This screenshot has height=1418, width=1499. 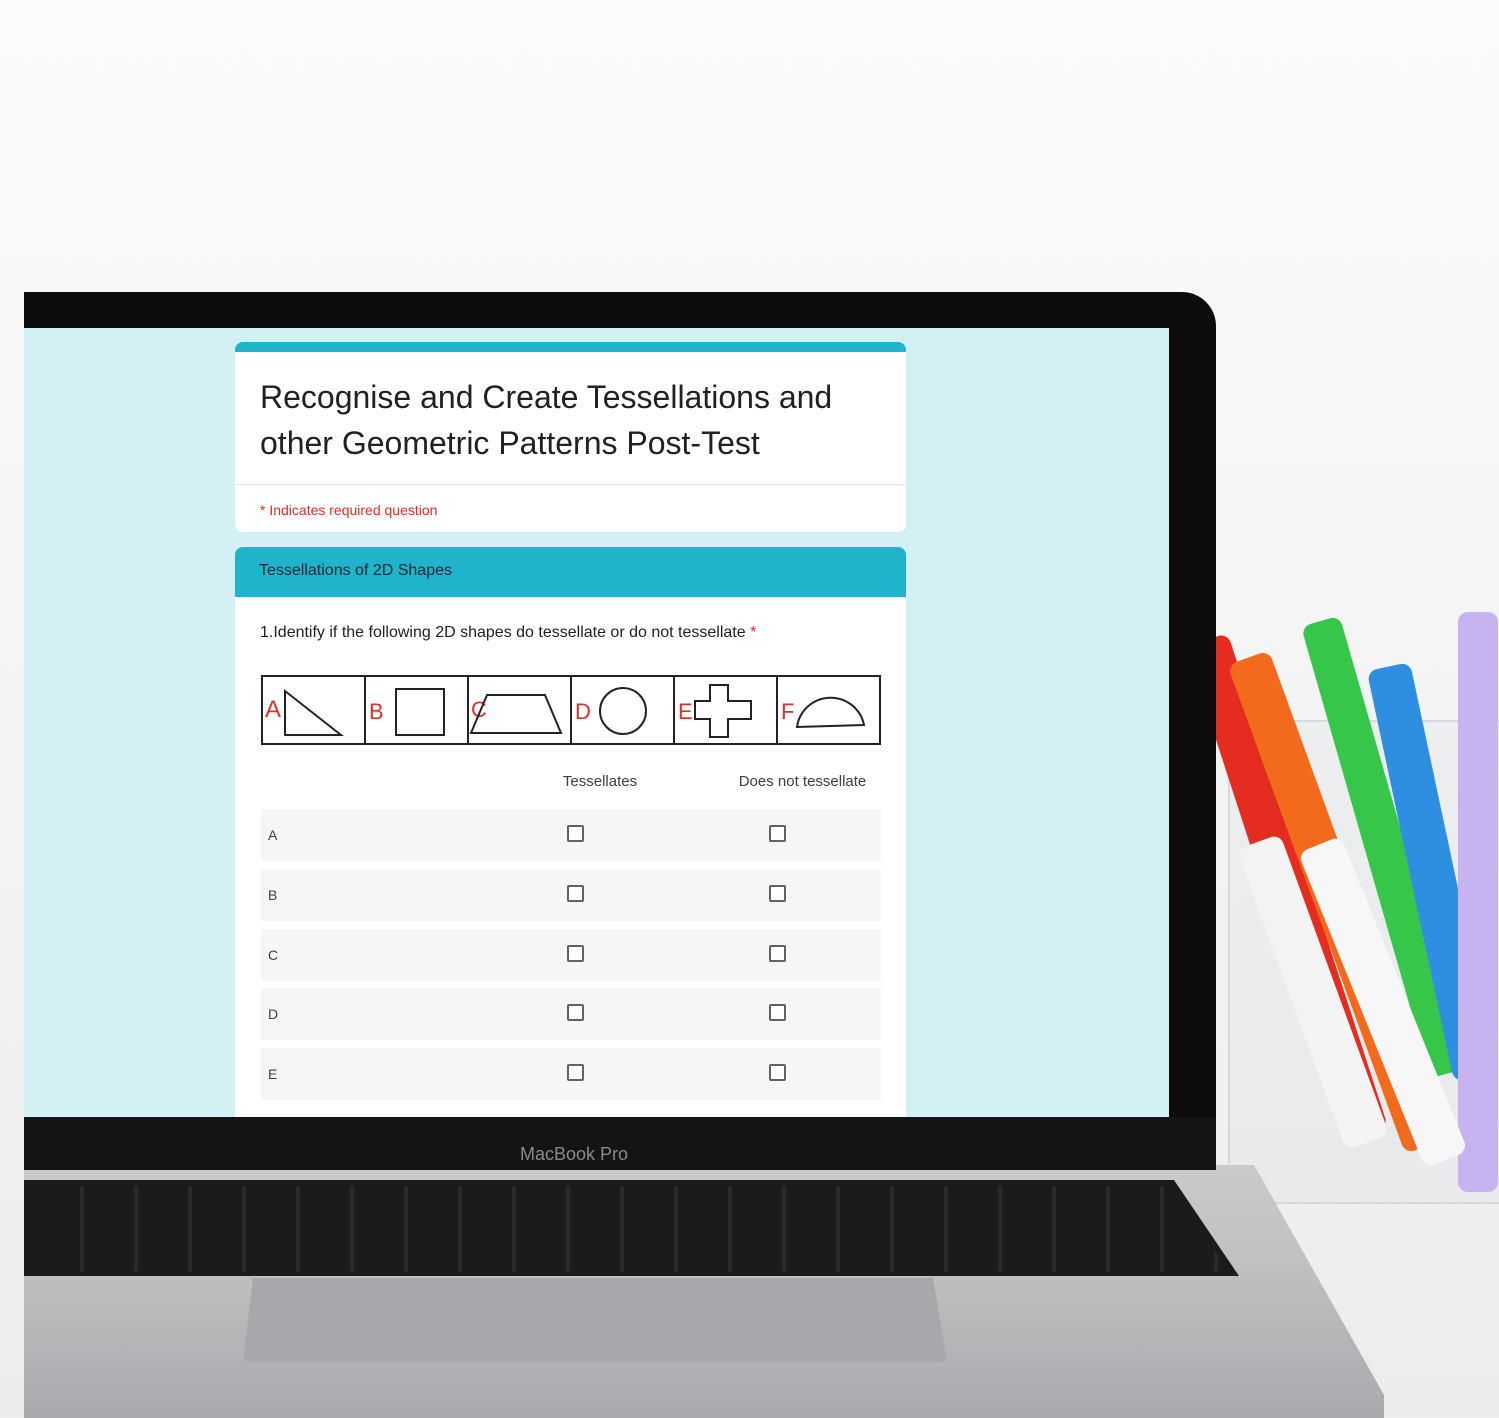 I want to click on shape-label-b: B, so click(x=376, y=711).